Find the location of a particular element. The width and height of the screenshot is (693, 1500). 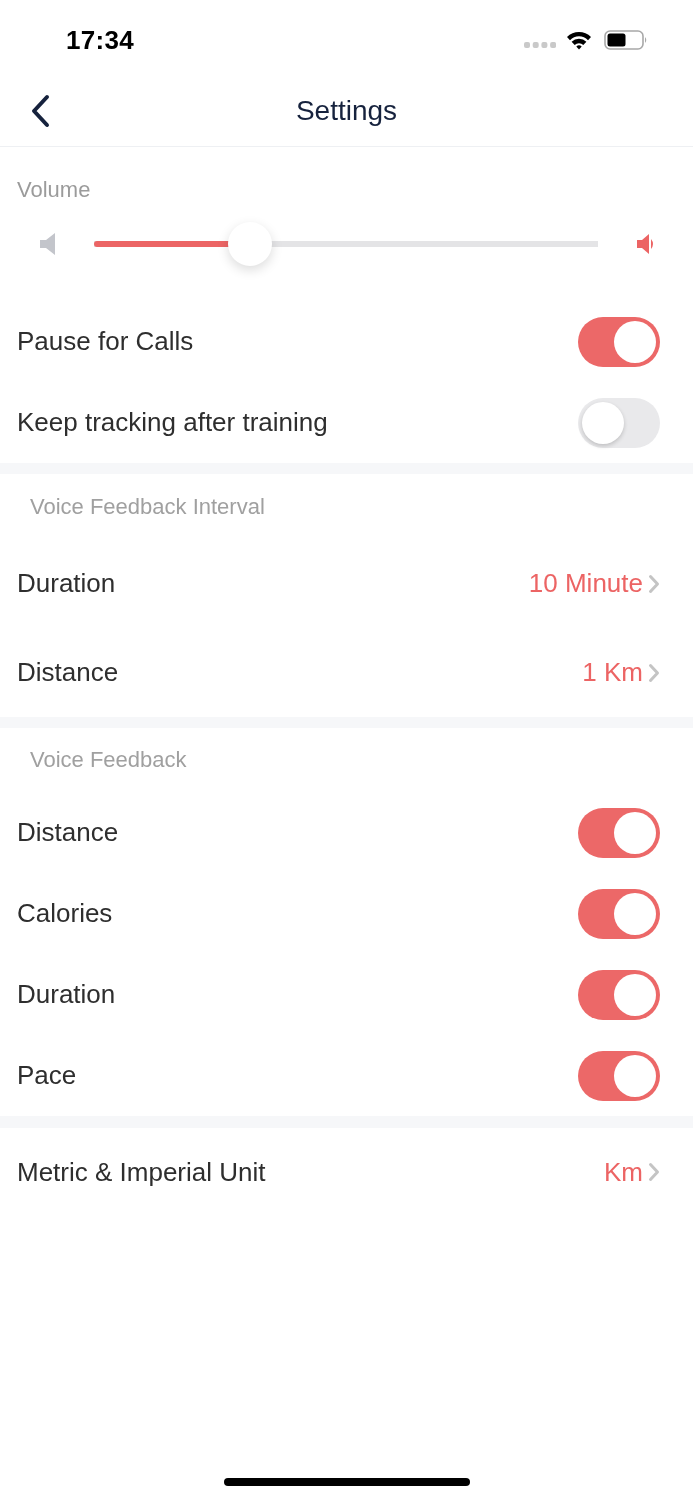

back-icon is located at coordinates (40, 110).